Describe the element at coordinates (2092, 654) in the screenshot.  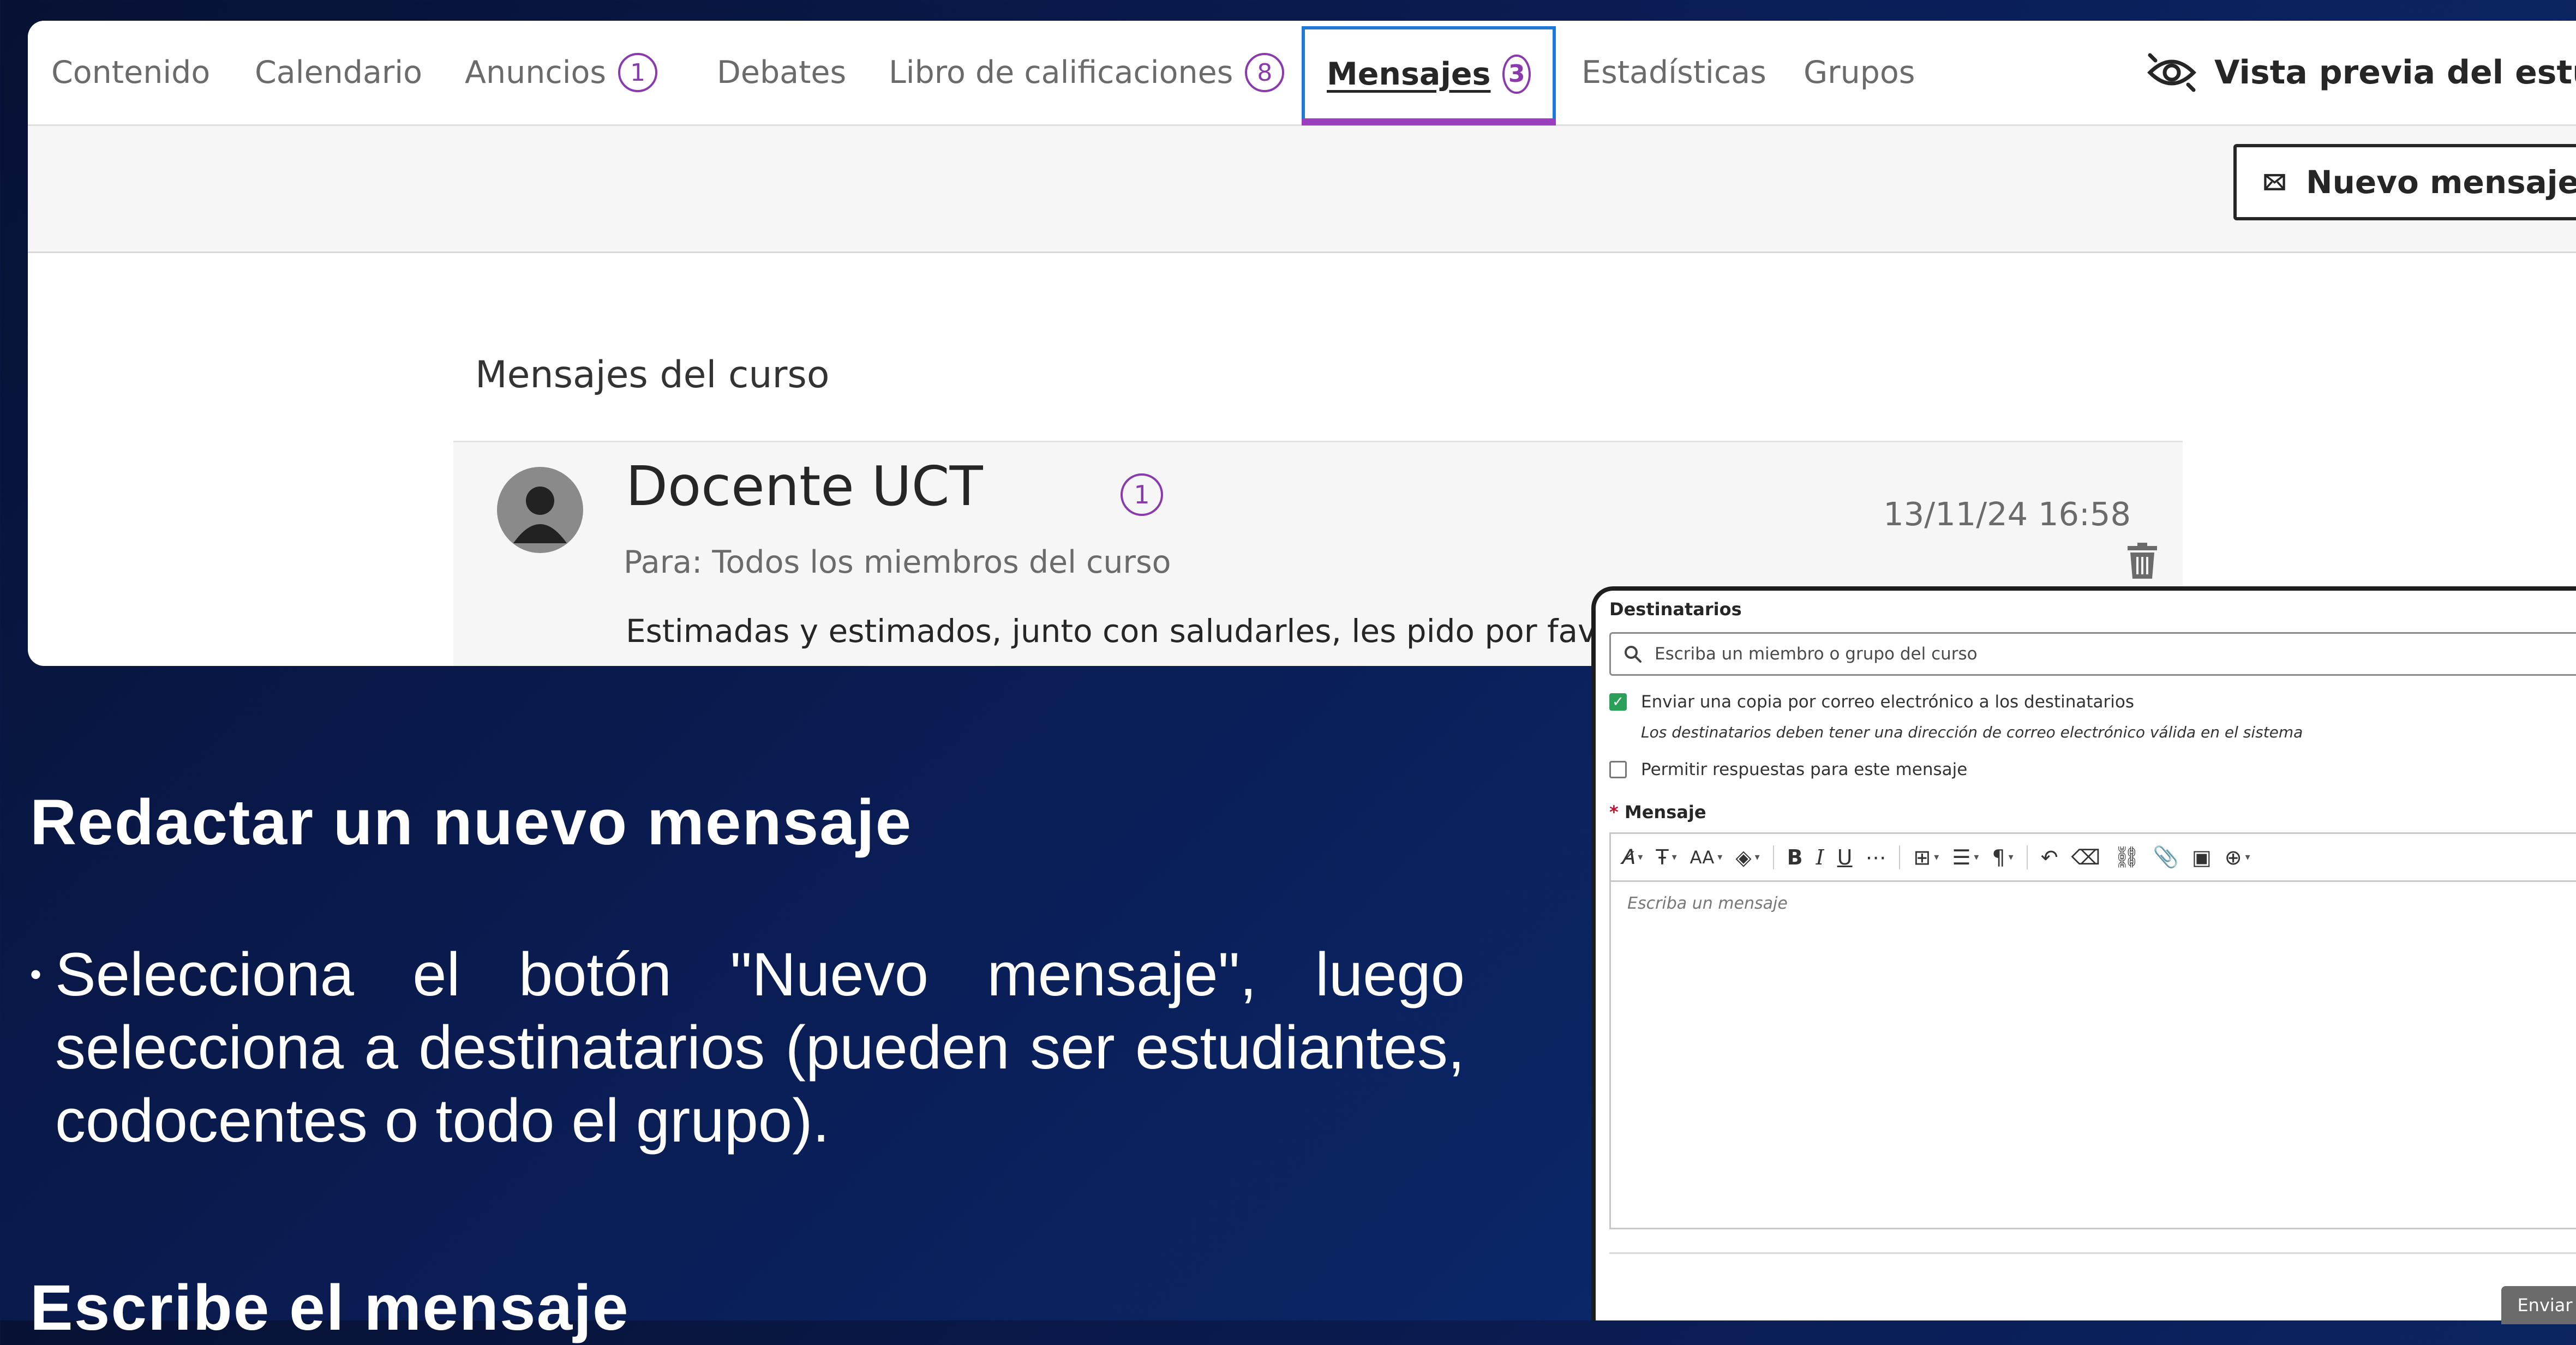
I see `recipients-search-input: Escriba un miembro o grupo del curso` at that location.